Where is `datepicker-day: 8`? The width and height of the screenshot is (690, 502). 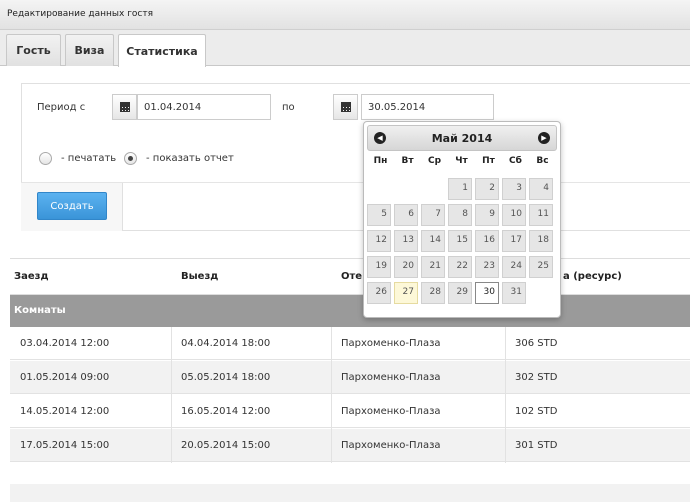 datepicker-day: 8 is located at coordinates (460, 215).